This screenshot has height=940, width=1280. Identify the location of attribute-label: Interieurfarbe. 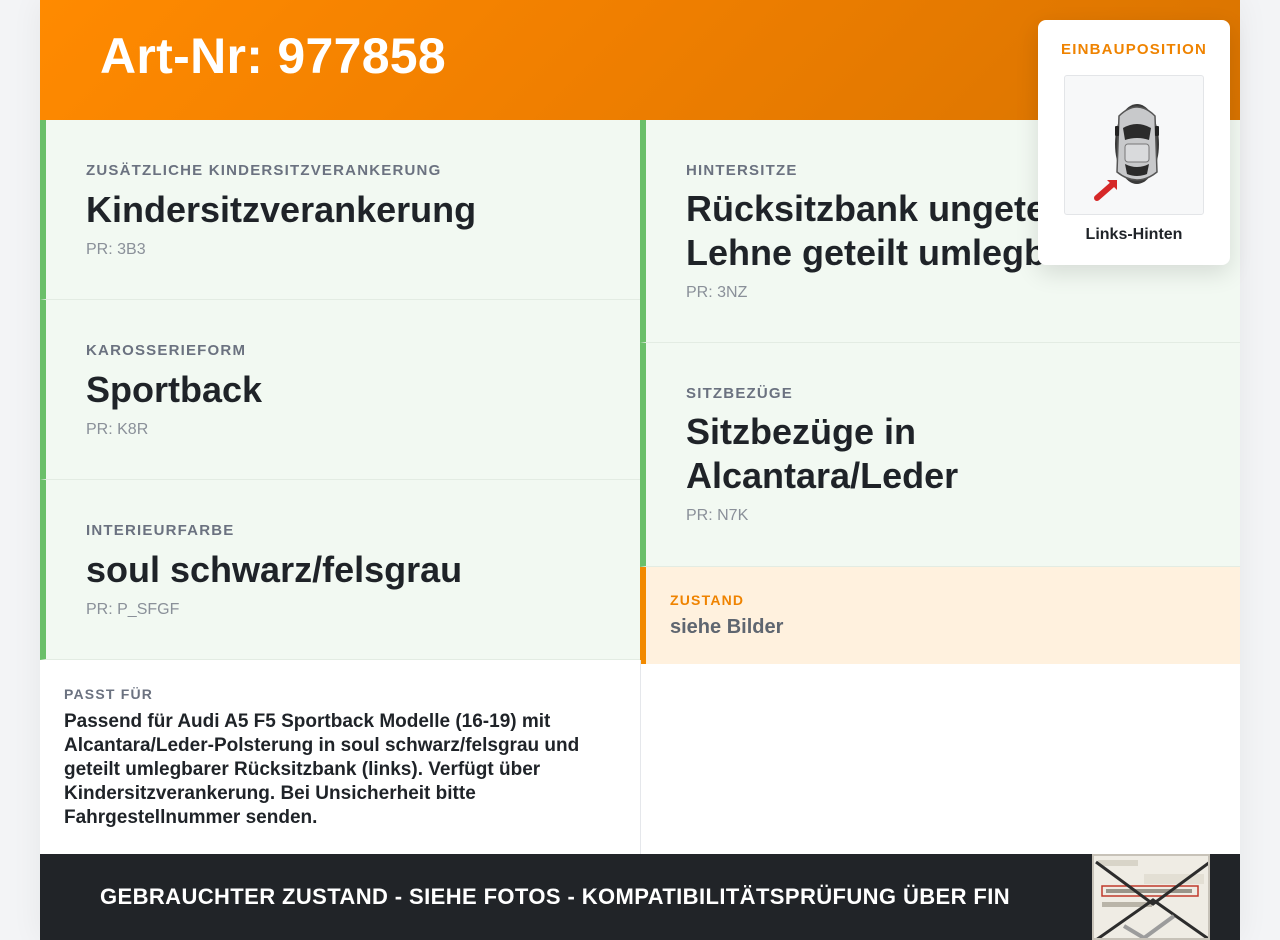
(160, 530).